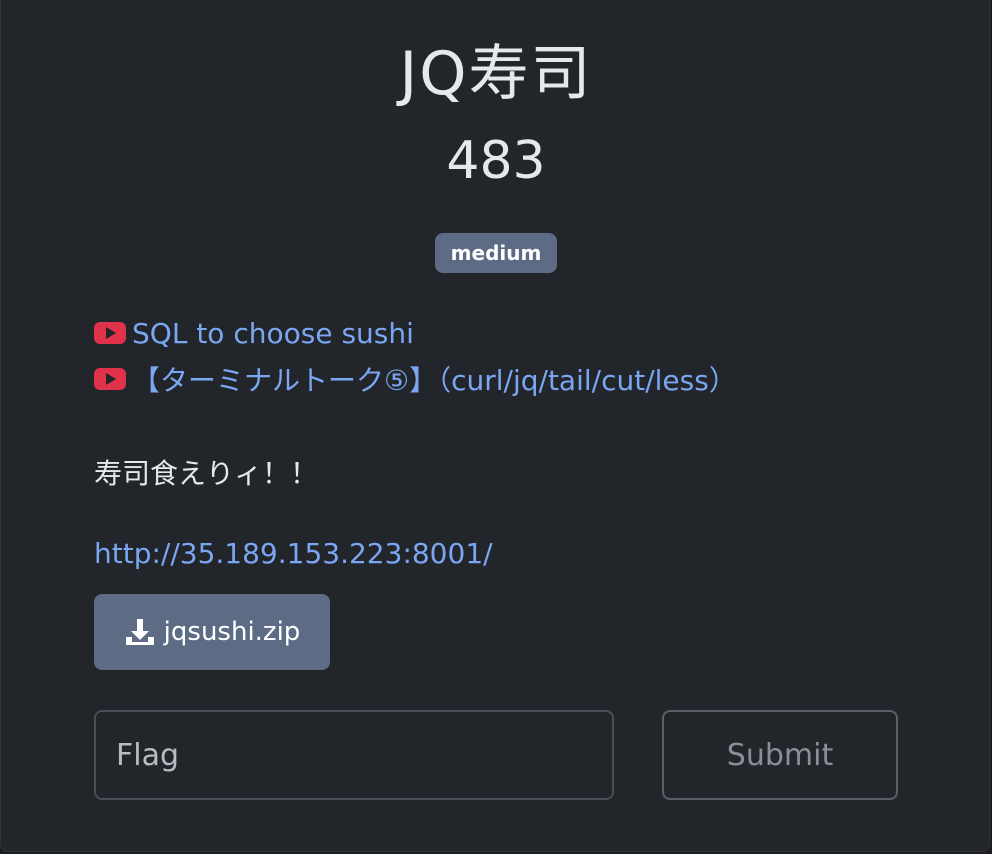  I want to click on video-link-label: 【ターミナルトーク⑤】（curl/jq/tail/cut/less）, so click(434, 380).